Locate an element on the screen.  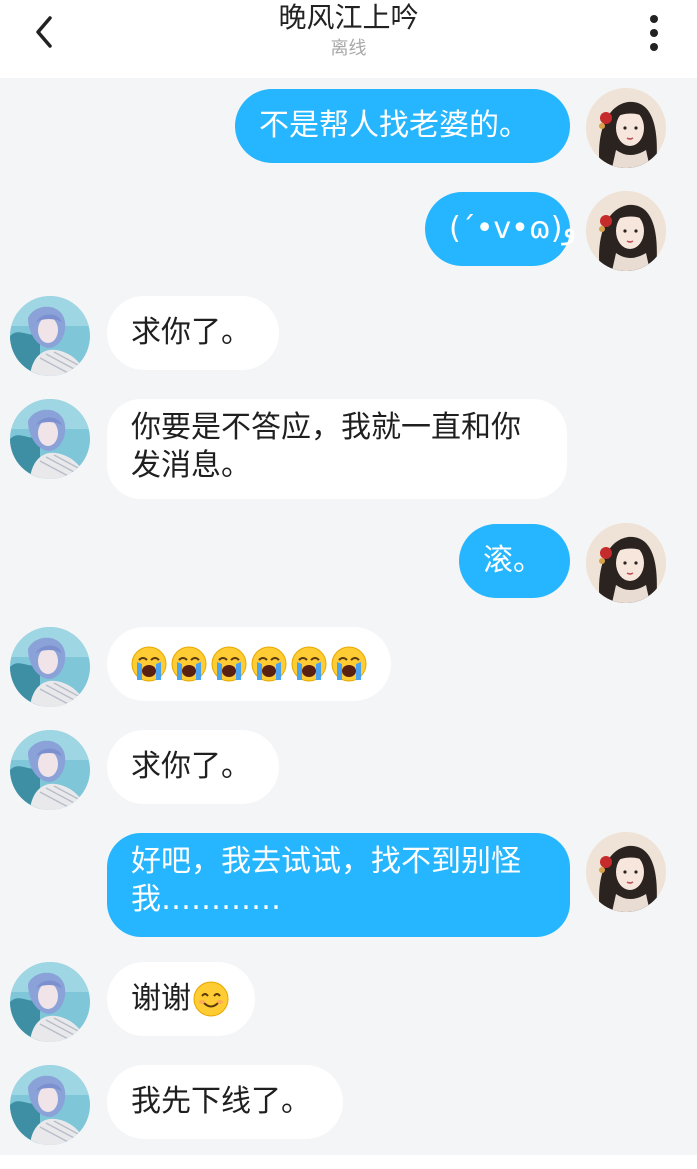
message-text: 我先下线了。 is located at coordinates (221, 1101).